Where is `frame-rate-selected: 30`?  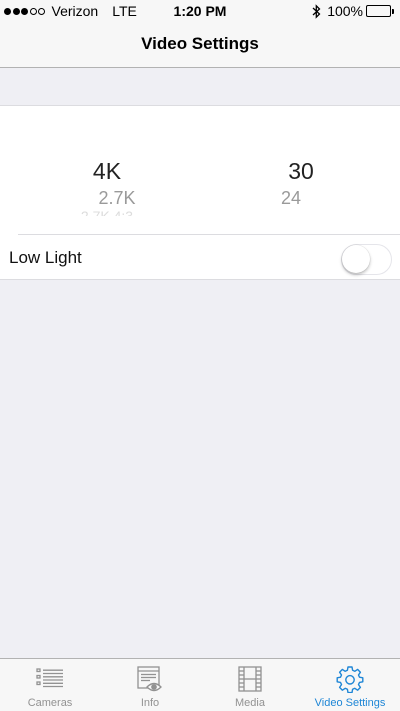 frame-rate-selected: 30 is located at coordinates (301, 171).